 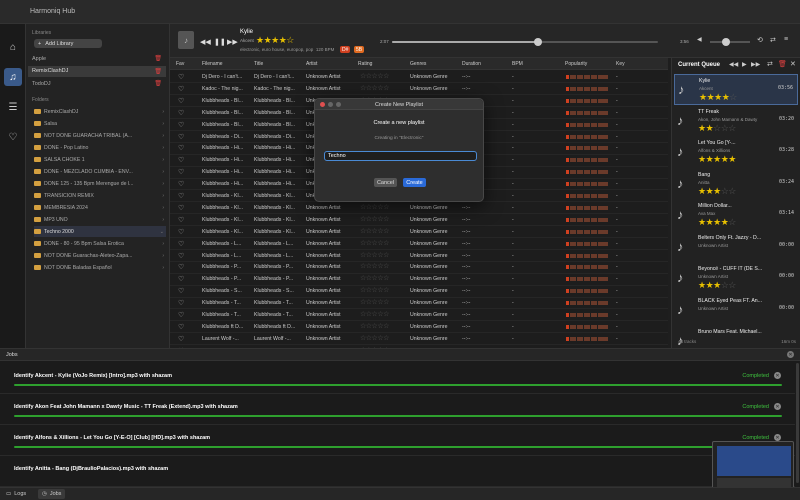 What do you see at coordinates (793, 64) in the screenshot?
I see `queue-close-icon: ✕` at bounding box center [793, 64].